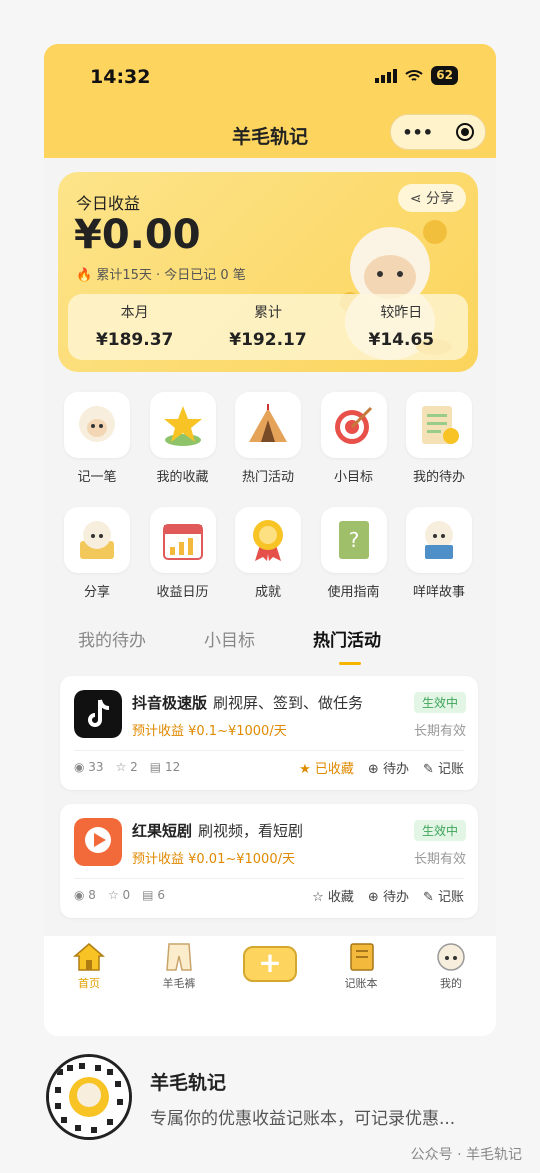 The image size is (540, 1173). What do you see at coordinates (439, 540) in the screenshot?
I see `sheep-story-icon` at bounding box center [439, 540].